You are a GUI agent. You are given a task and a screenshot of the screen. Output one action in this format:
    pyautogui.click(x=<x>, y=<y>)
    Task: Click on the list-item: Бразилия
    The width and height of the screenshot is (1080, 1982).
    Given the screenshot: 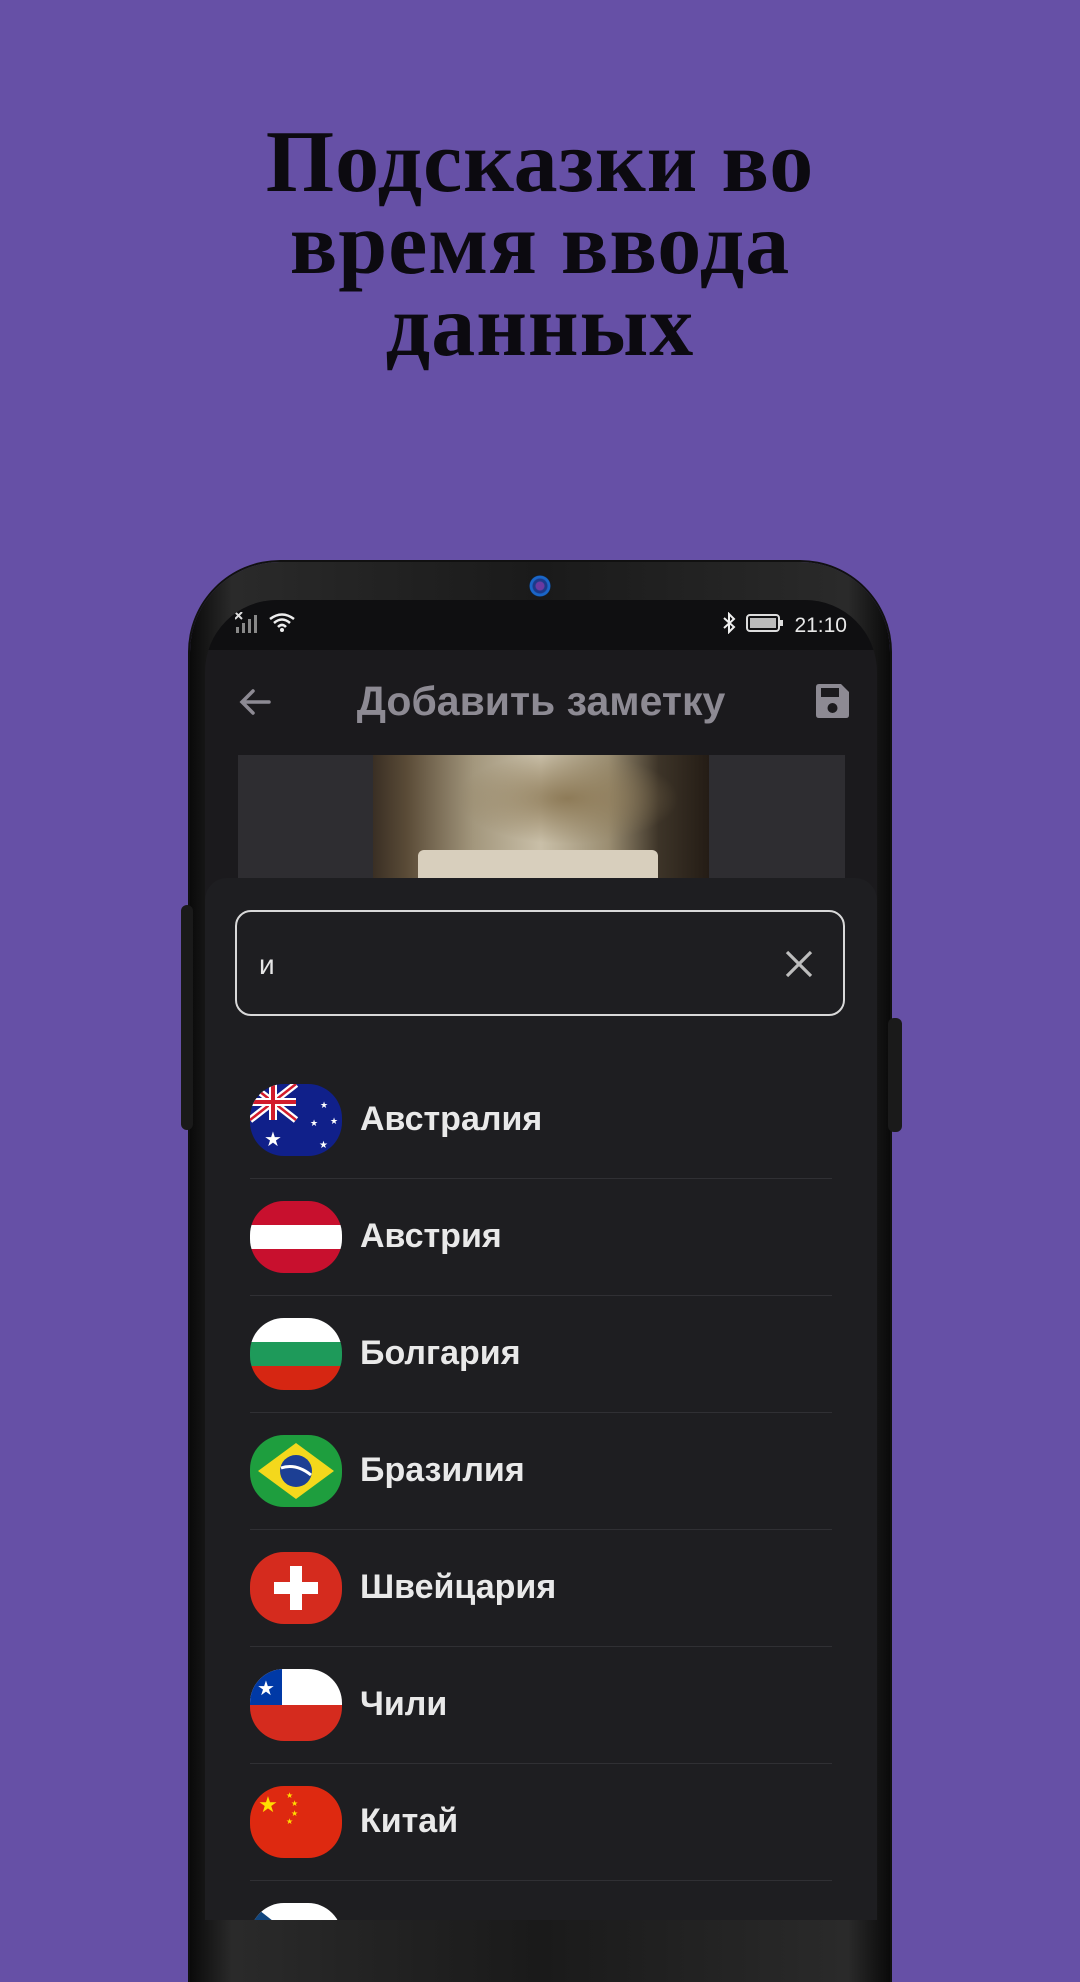 What is the action you would take?
    pyautogui.click(x=541, y=1471)
    